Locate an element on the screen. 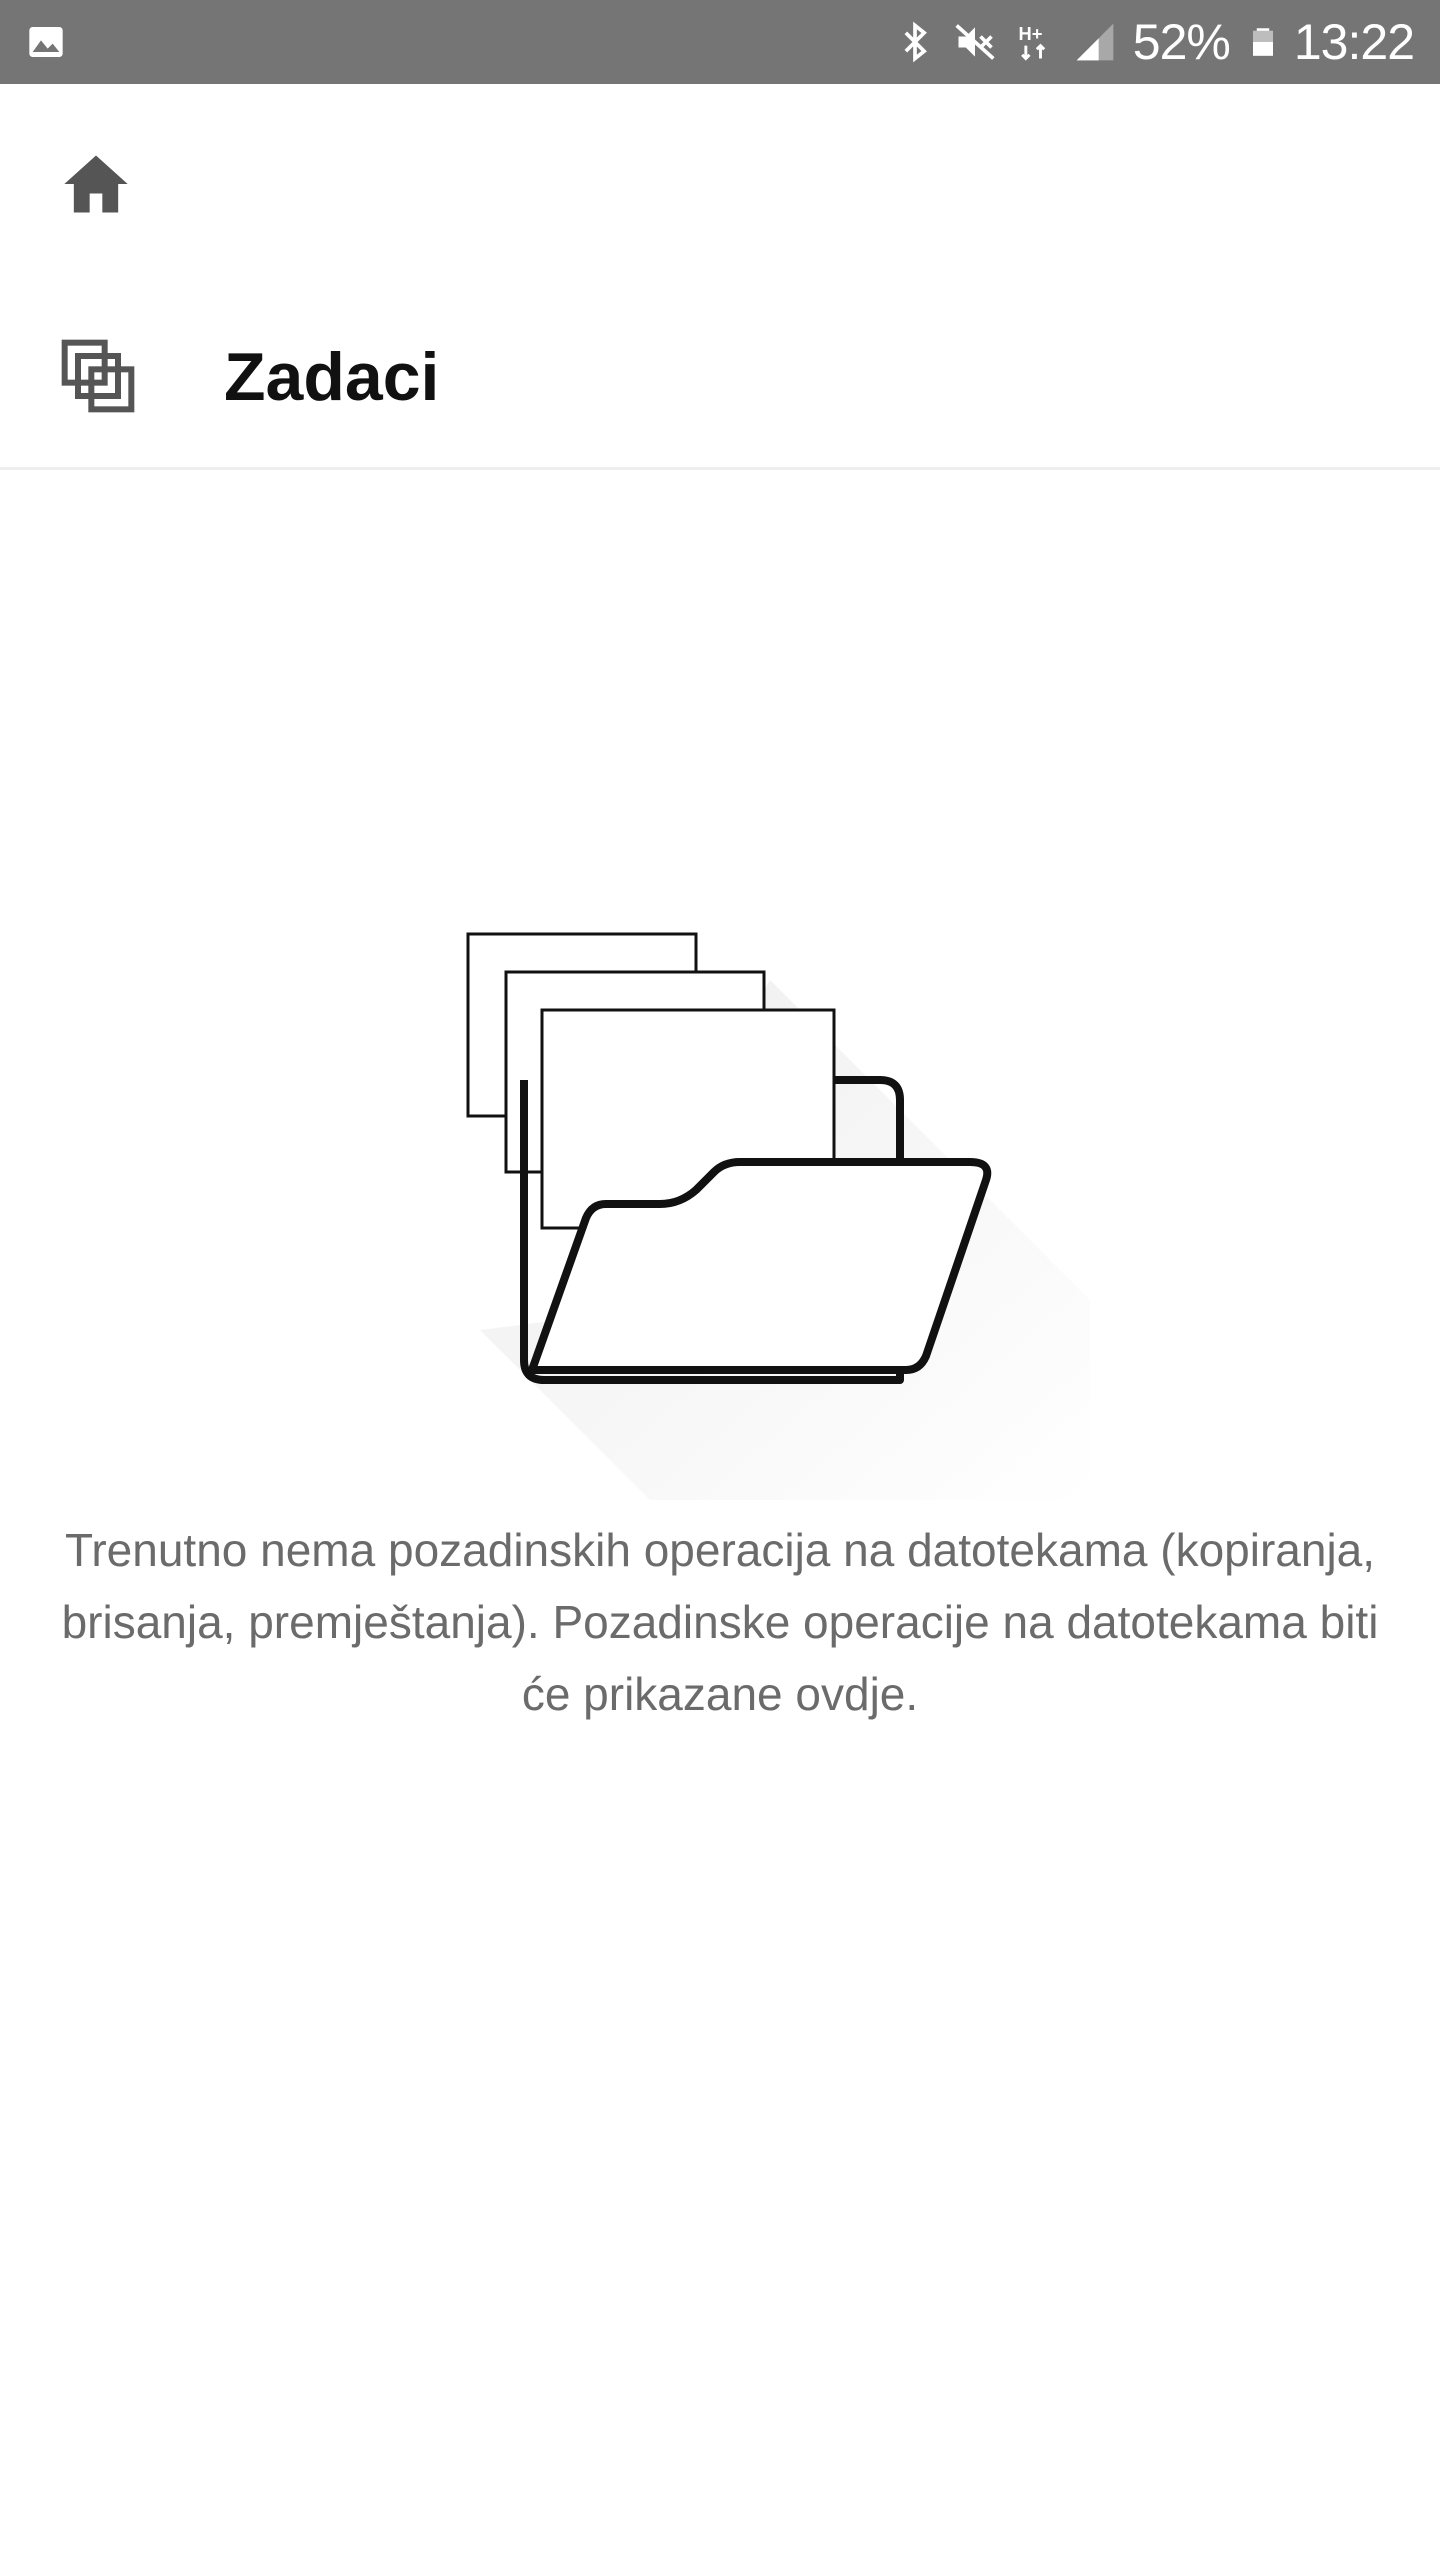 This screenshot has width=1440, height=2560. home-row is located at coordinates (720, 184).